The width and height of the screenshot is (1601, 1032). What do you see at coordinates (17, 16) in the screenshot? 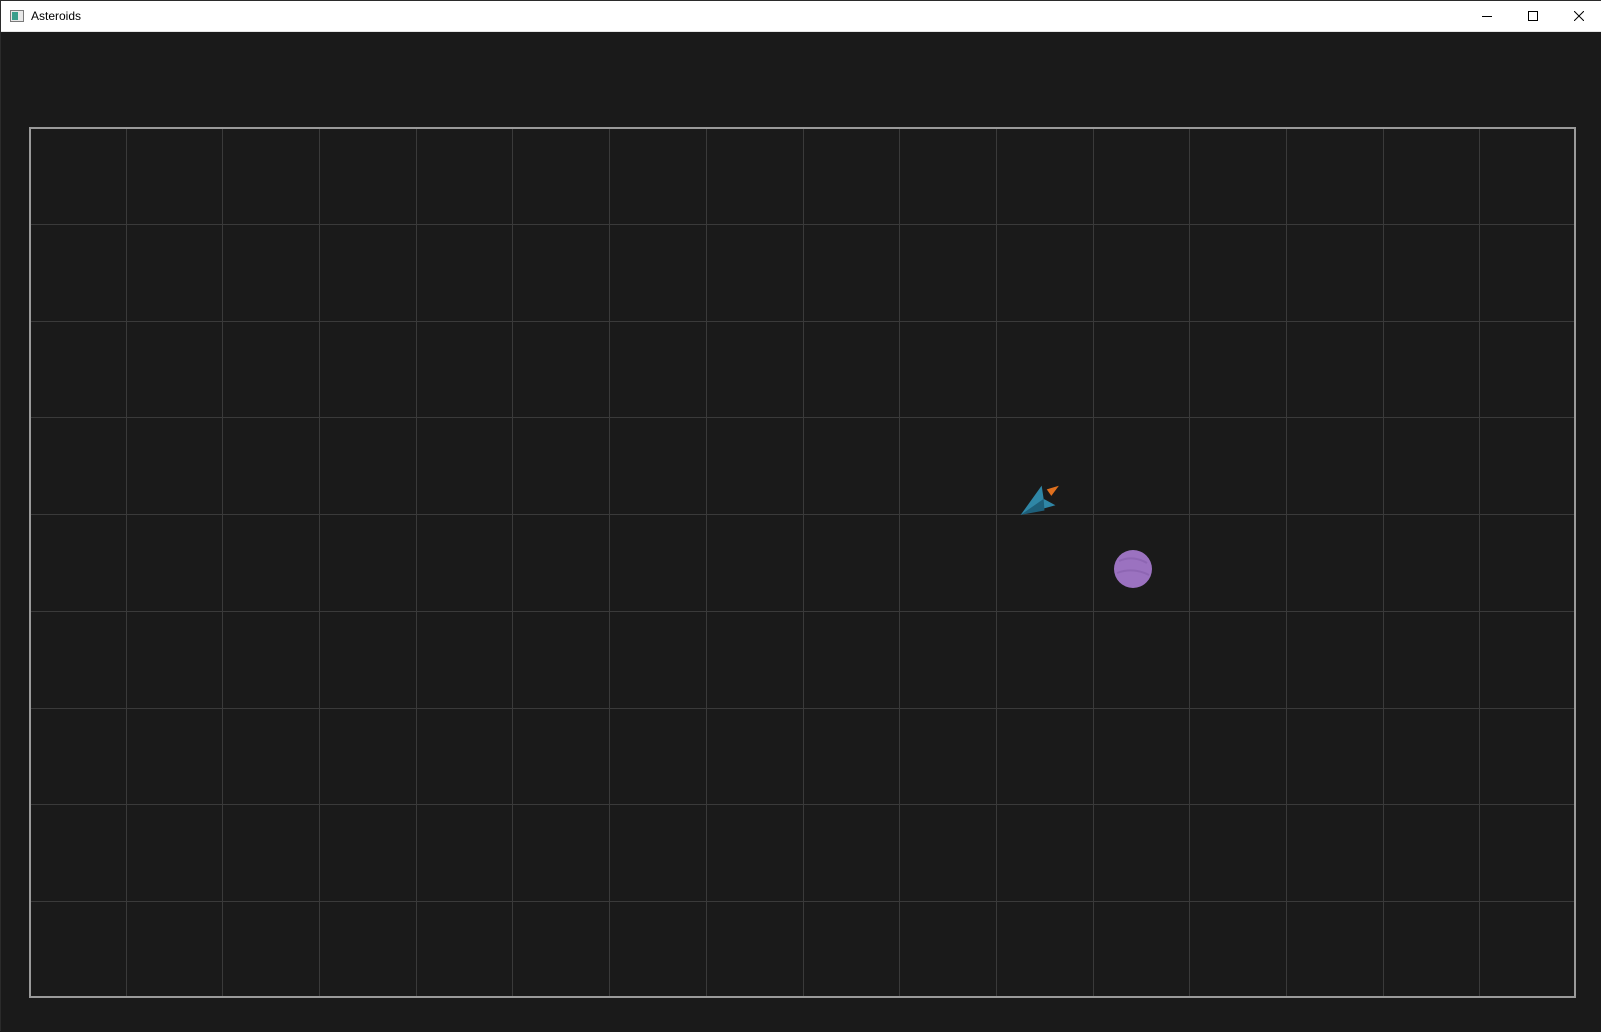
I see `app-icon` at bounding box center [17, 16].